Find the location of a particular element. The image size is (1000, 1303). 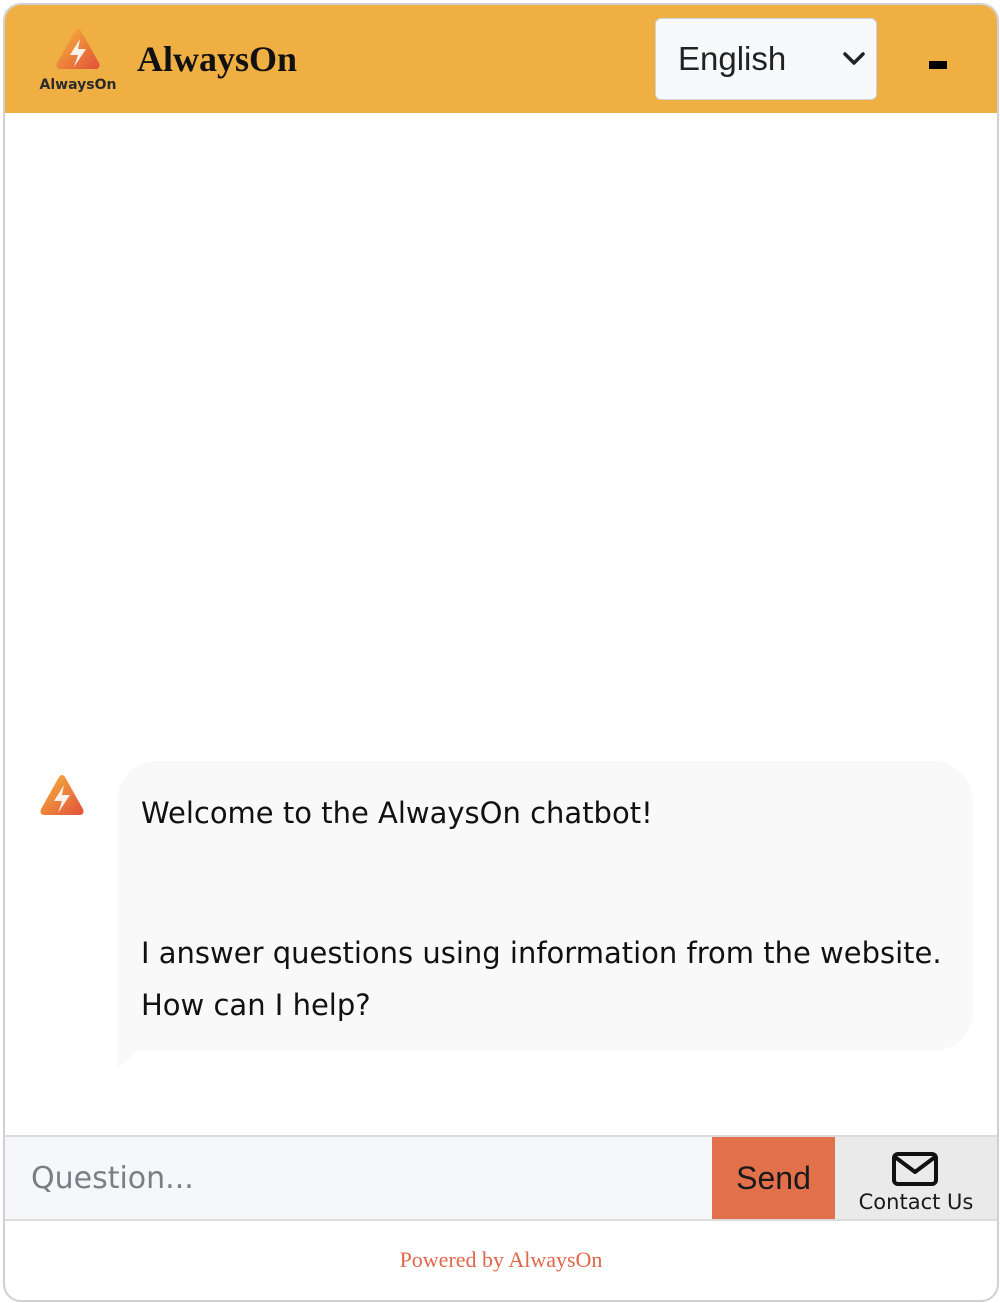

powered-by-link: Powered by AlwaysOn is located at coordinates (501, 1260).